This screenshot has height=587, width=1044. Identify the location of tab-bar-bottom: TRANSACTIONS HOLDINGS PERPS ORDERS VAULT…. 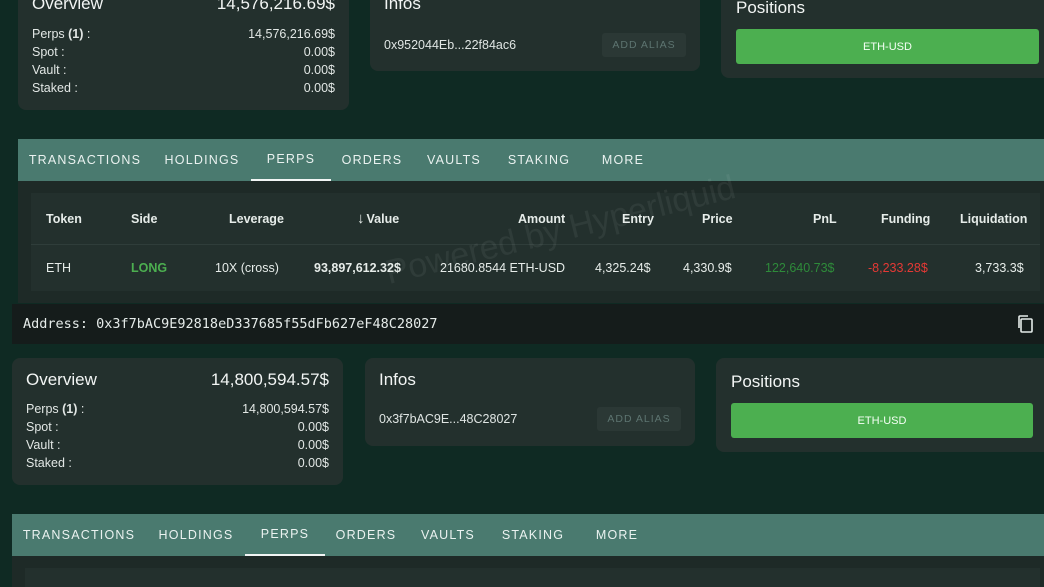
(528, 535).